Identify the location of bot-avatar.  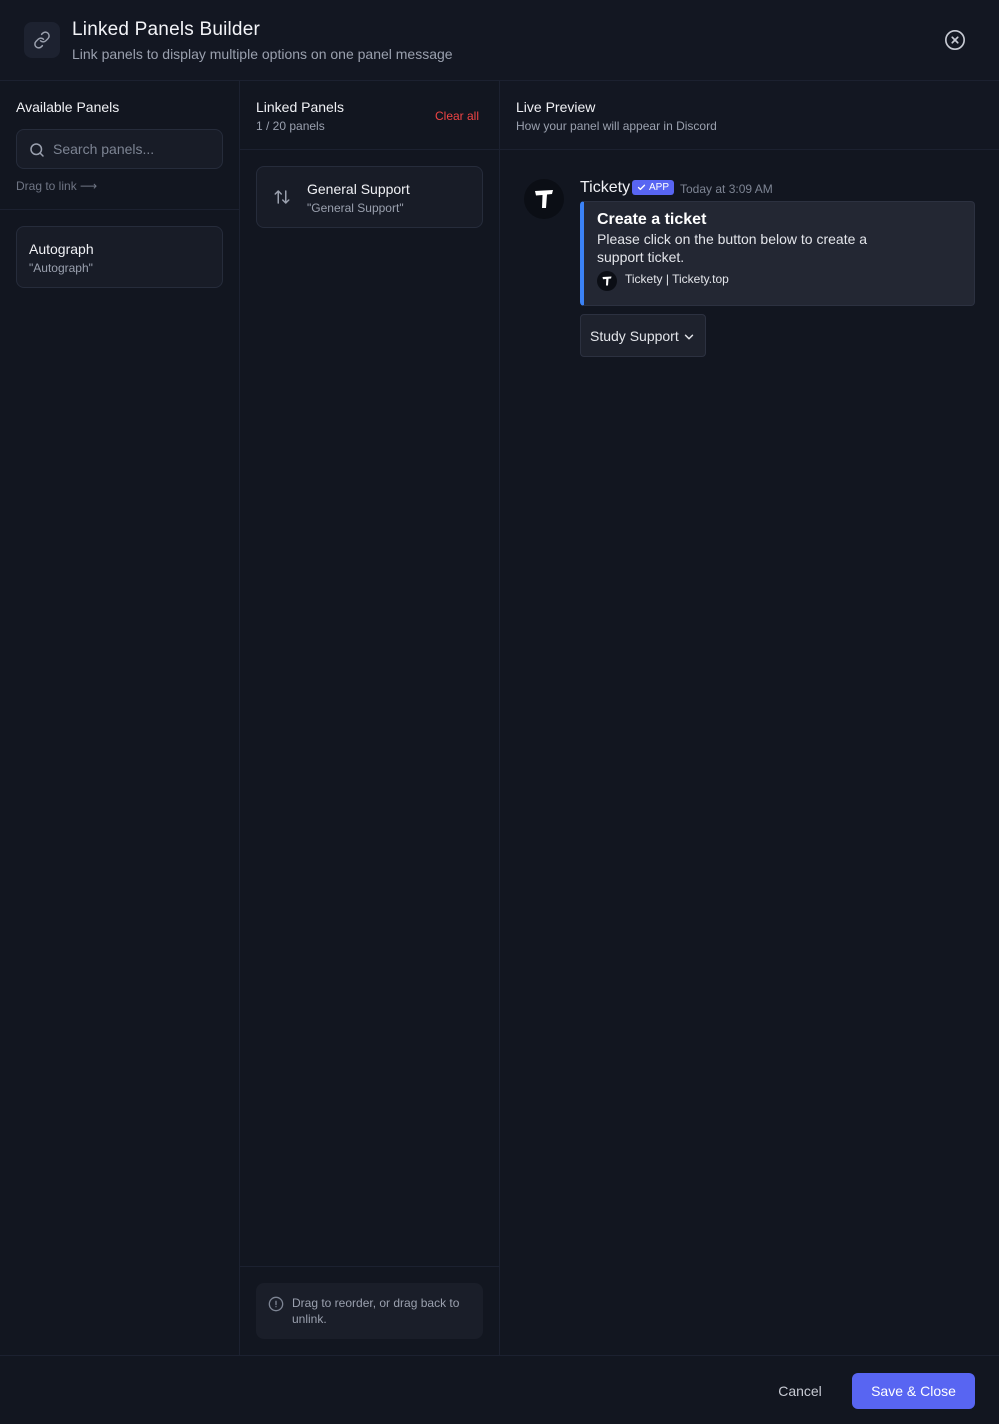
(544, 199).